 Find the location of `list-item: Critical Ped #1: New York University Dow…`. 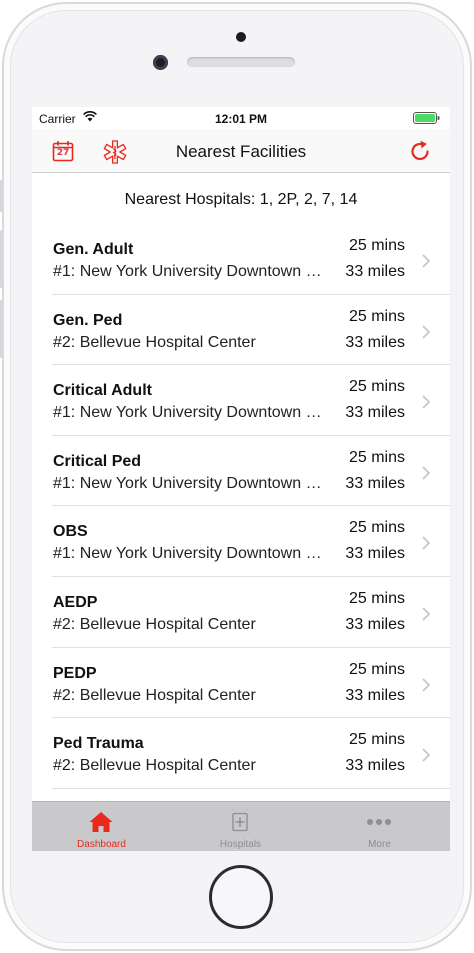

list-item: Critical Ped #1: New York University Dow… is located at coordinates (241, 471).